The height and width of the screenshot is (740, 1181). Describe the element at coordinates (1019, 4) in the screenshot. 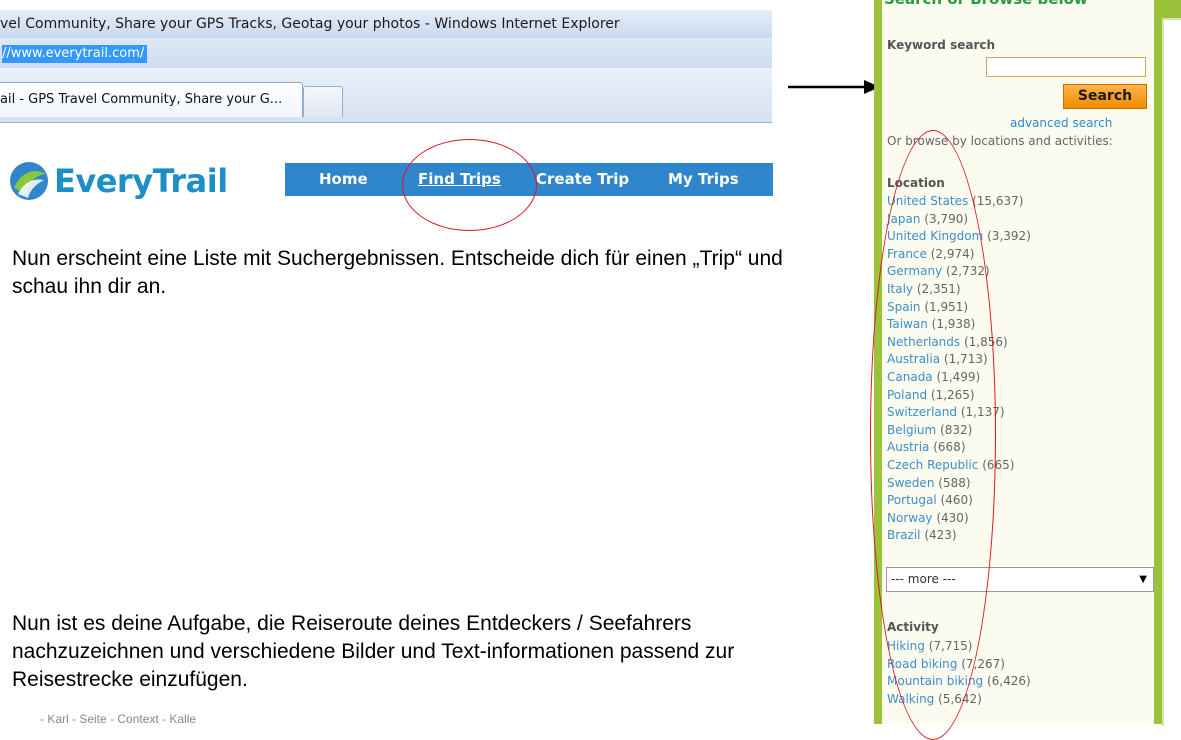

I see `panel-header: Search or Browse below` at that location.